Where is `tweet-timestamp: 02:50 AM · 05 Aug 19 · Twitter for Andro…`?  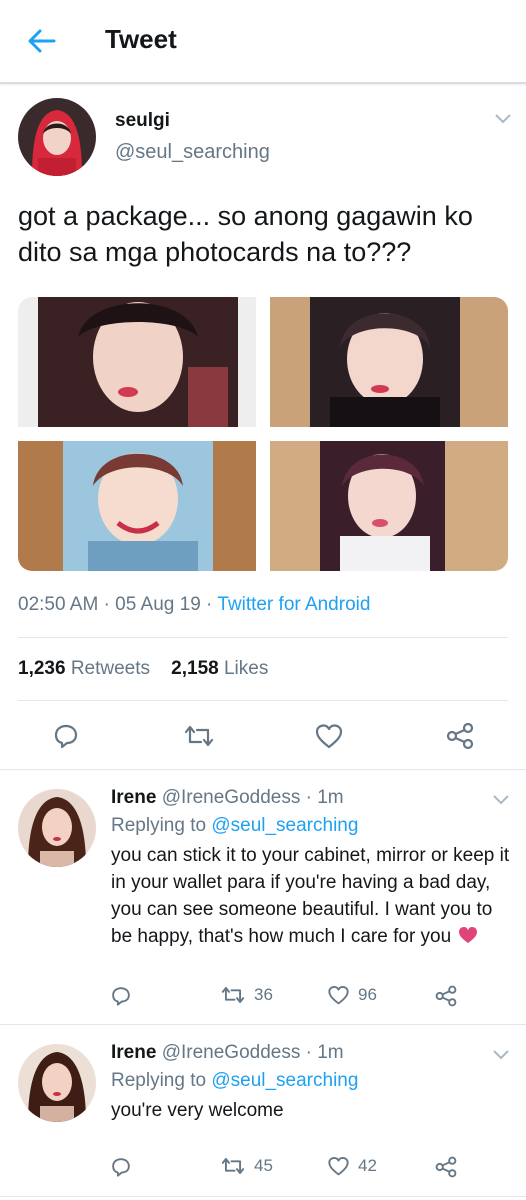
tweet-timestamp: 02:50 AM · 05 Aug 19 · Twitter for Andro… is located at coordinates (194, 605).